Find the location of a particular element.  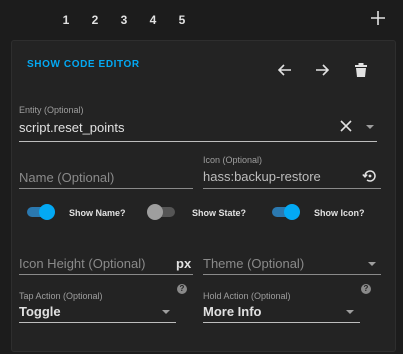

entity-input: script.reset_points is located at coordinates (72, 127).